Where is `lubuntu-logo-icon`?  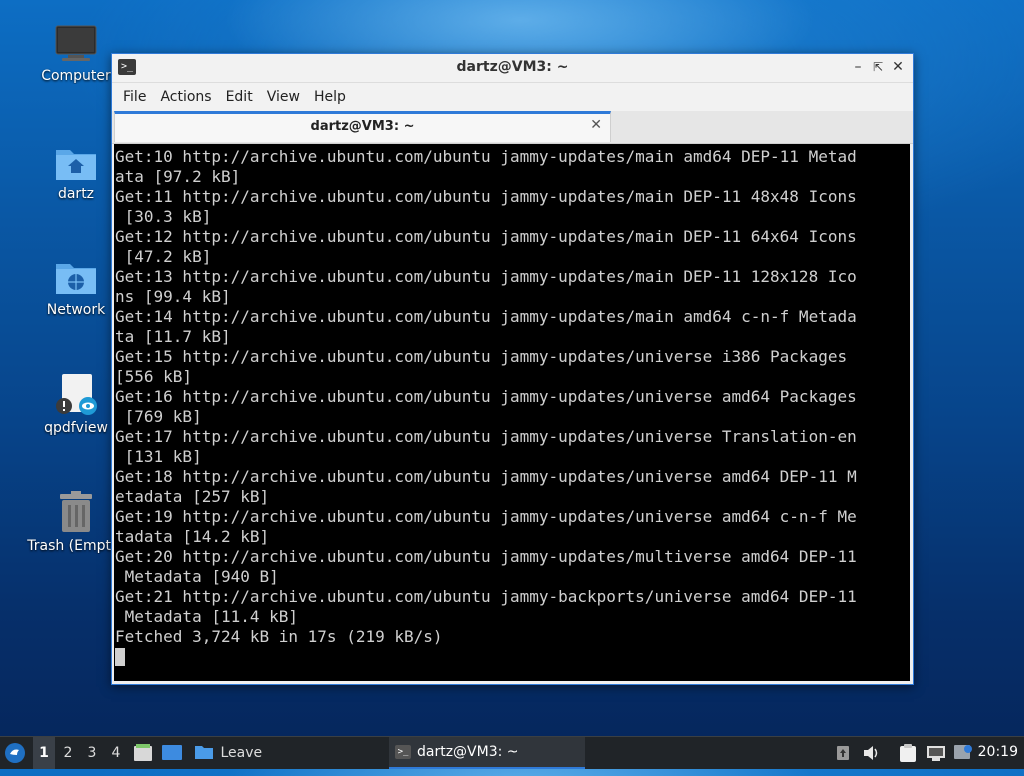 lubuntu-logo-icon is located at coordinates (15, 753).